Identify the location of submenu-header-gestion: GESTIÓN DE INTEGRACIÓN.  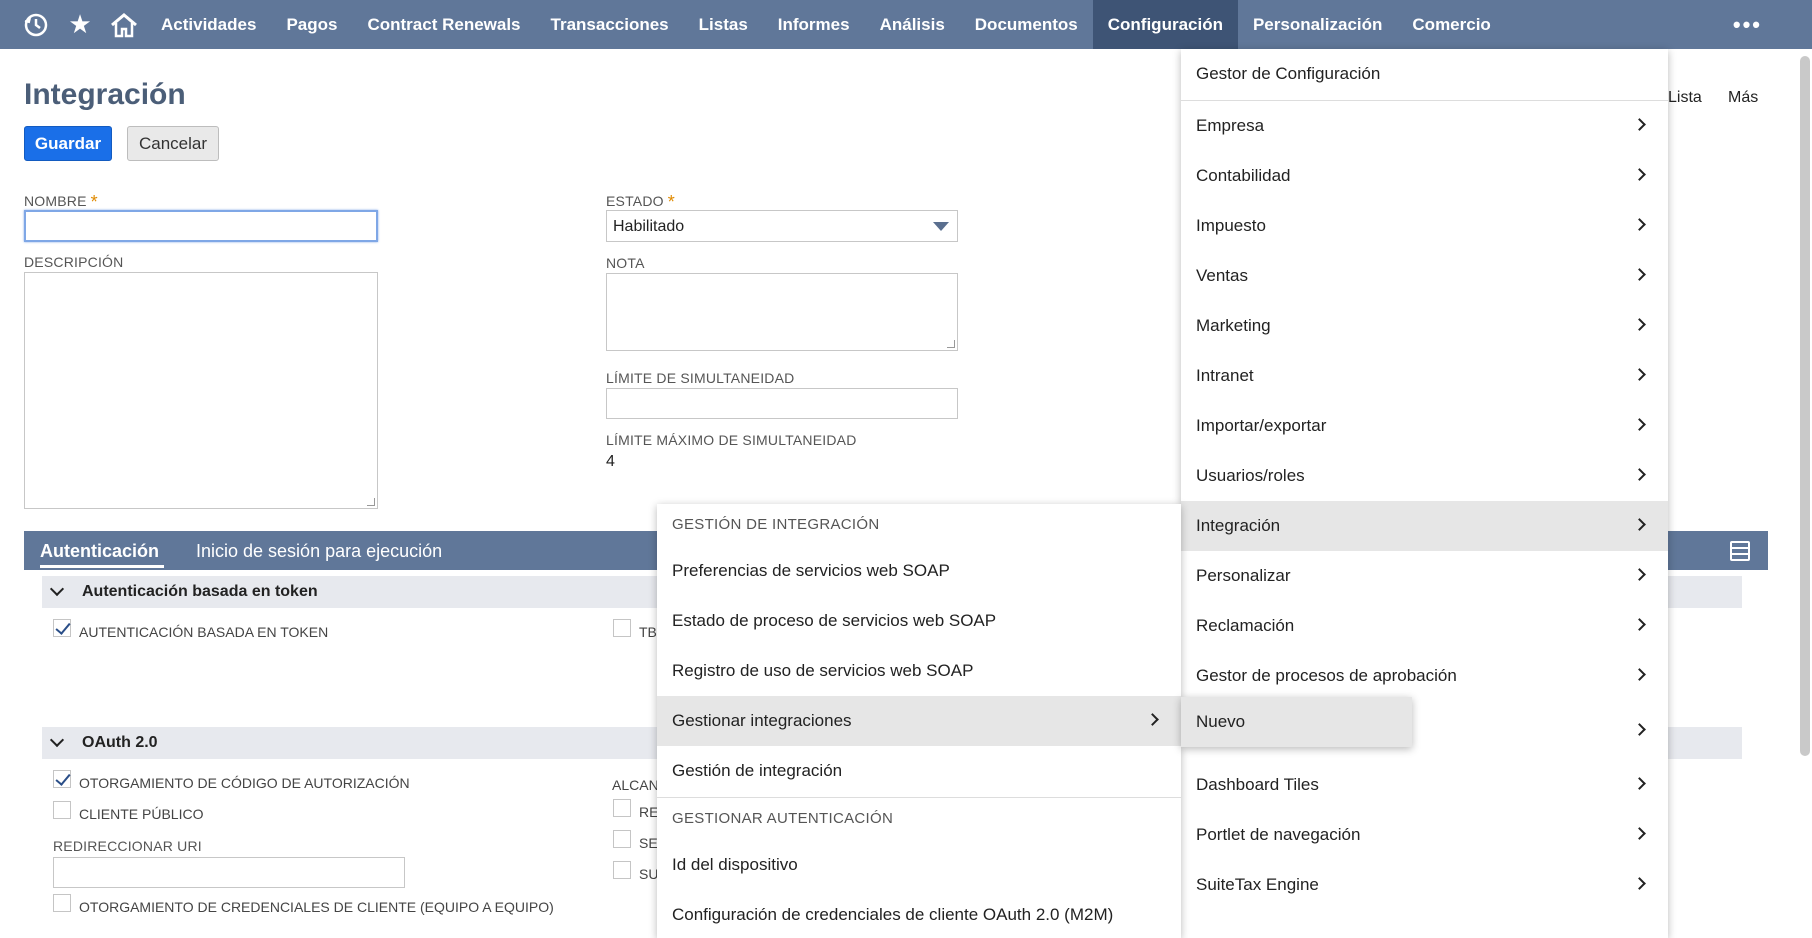
(776, 524).